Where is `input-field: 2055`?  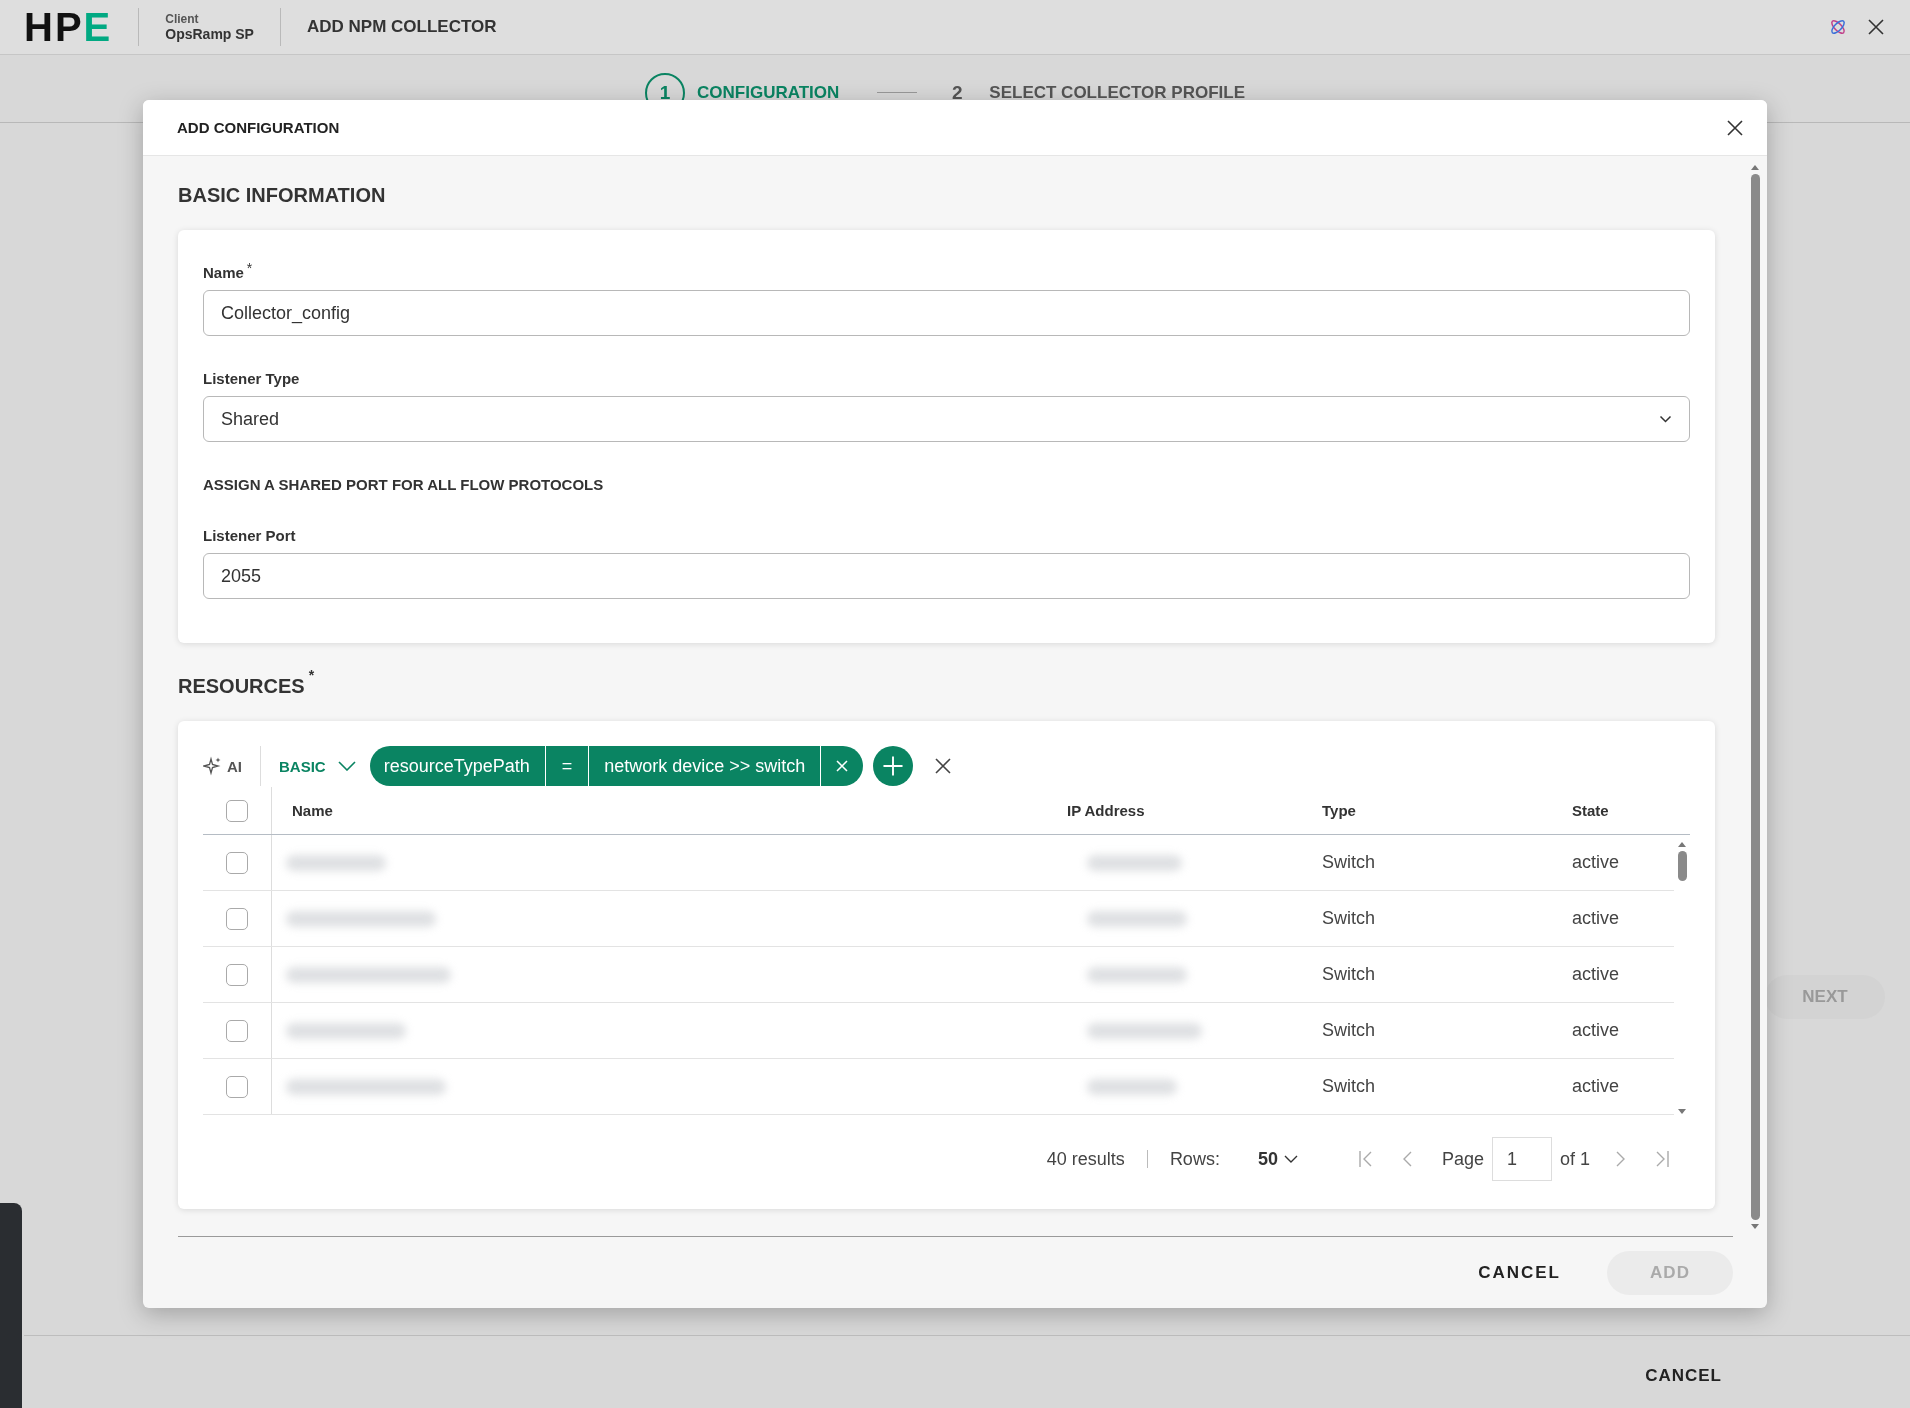 input-field: 2055 is located at coordinates (946, 576).